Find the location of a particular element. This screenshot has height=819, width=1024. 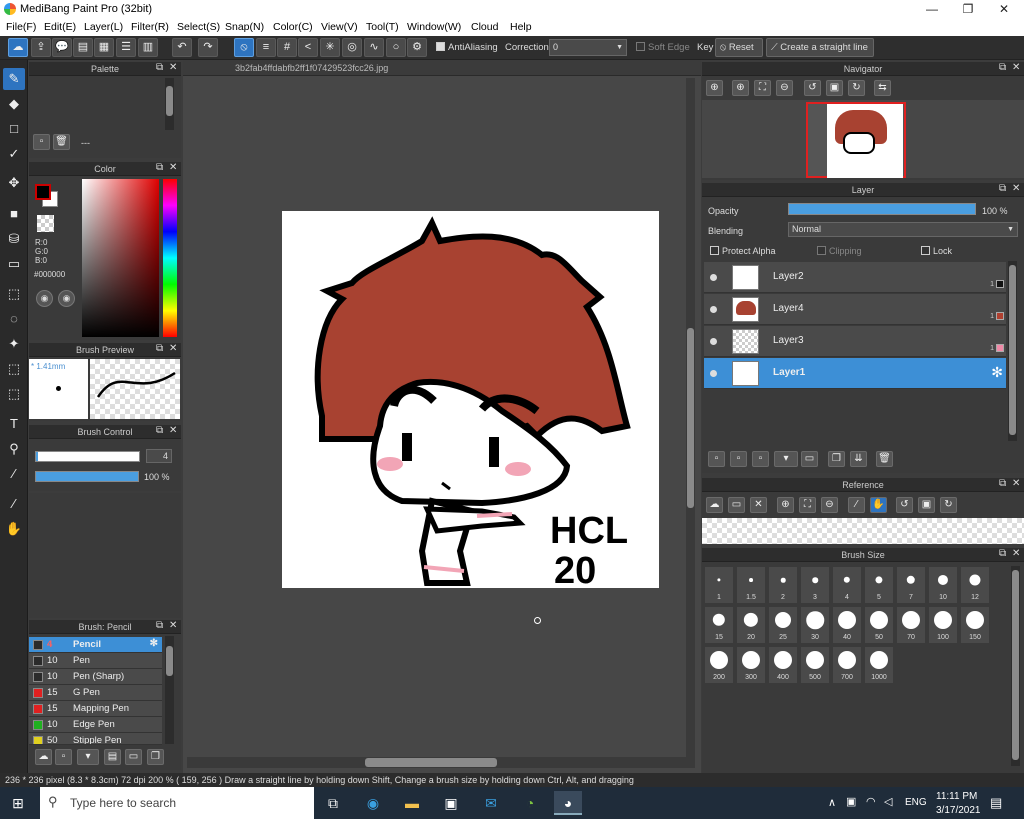

windows-start-icon: ⊞ is located at coordinates (18, 803).